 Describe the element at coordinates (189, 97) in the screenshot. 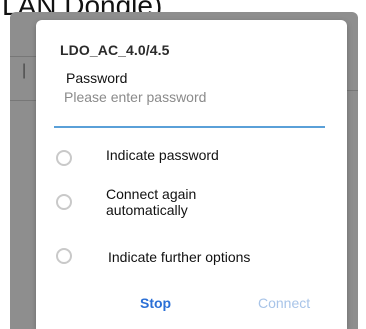

I see `password-input` at that location.